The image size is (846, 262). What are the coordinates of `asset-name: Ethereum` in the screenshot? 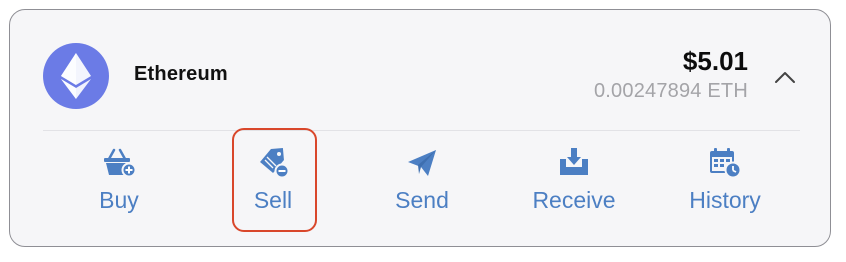 It's located at (181, 74).